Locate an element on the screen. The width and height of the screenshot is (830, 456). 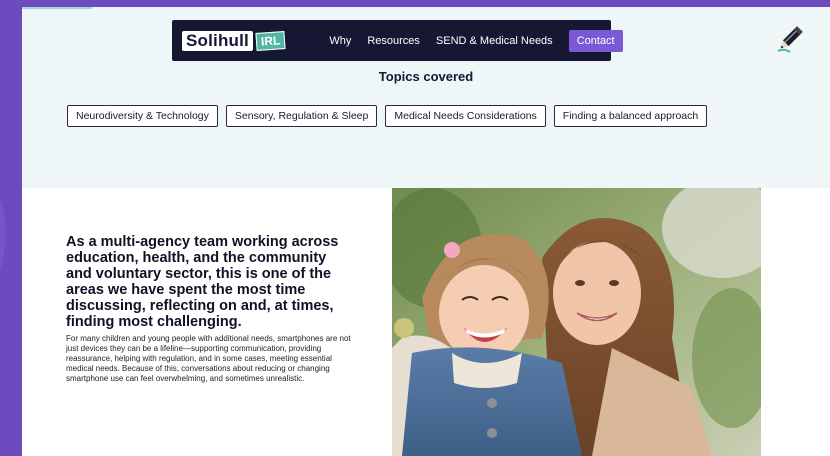
decorative-swoosh is located at coordinates (3, 234).